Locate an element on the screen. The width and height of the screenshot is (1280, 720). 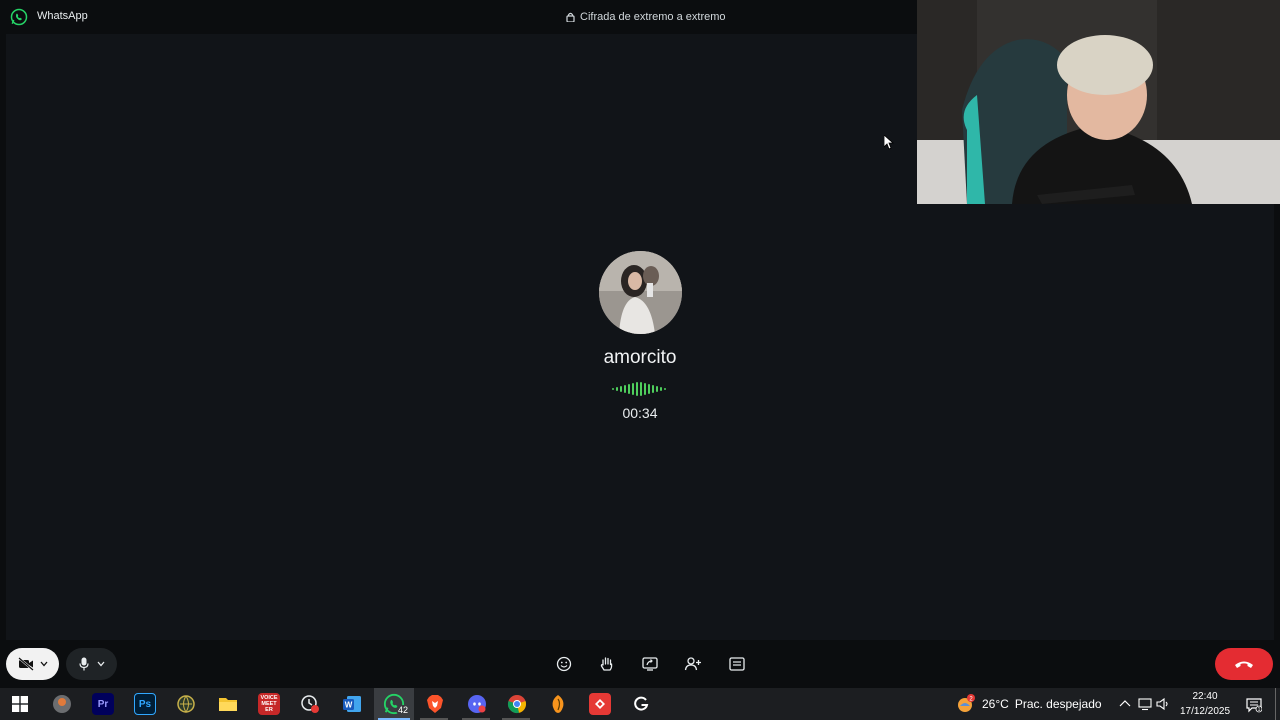
fl-studio-icon is located at coordinates (558, 704).